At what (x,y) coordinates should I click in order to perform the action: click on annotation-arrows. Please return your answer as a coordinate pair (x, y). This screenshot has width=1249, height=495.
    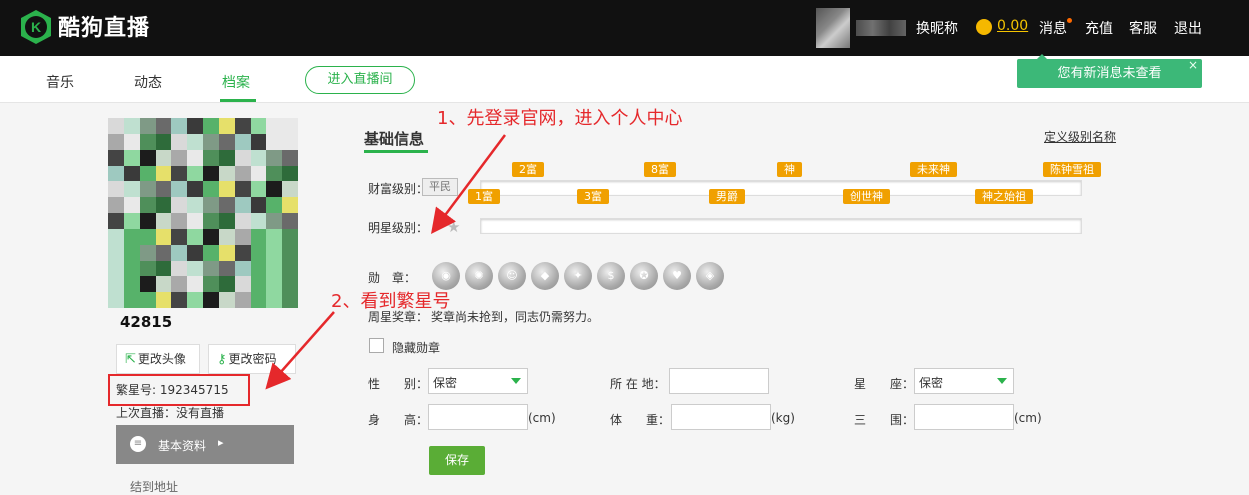
    Looking at the image, I should click on (386, 262).